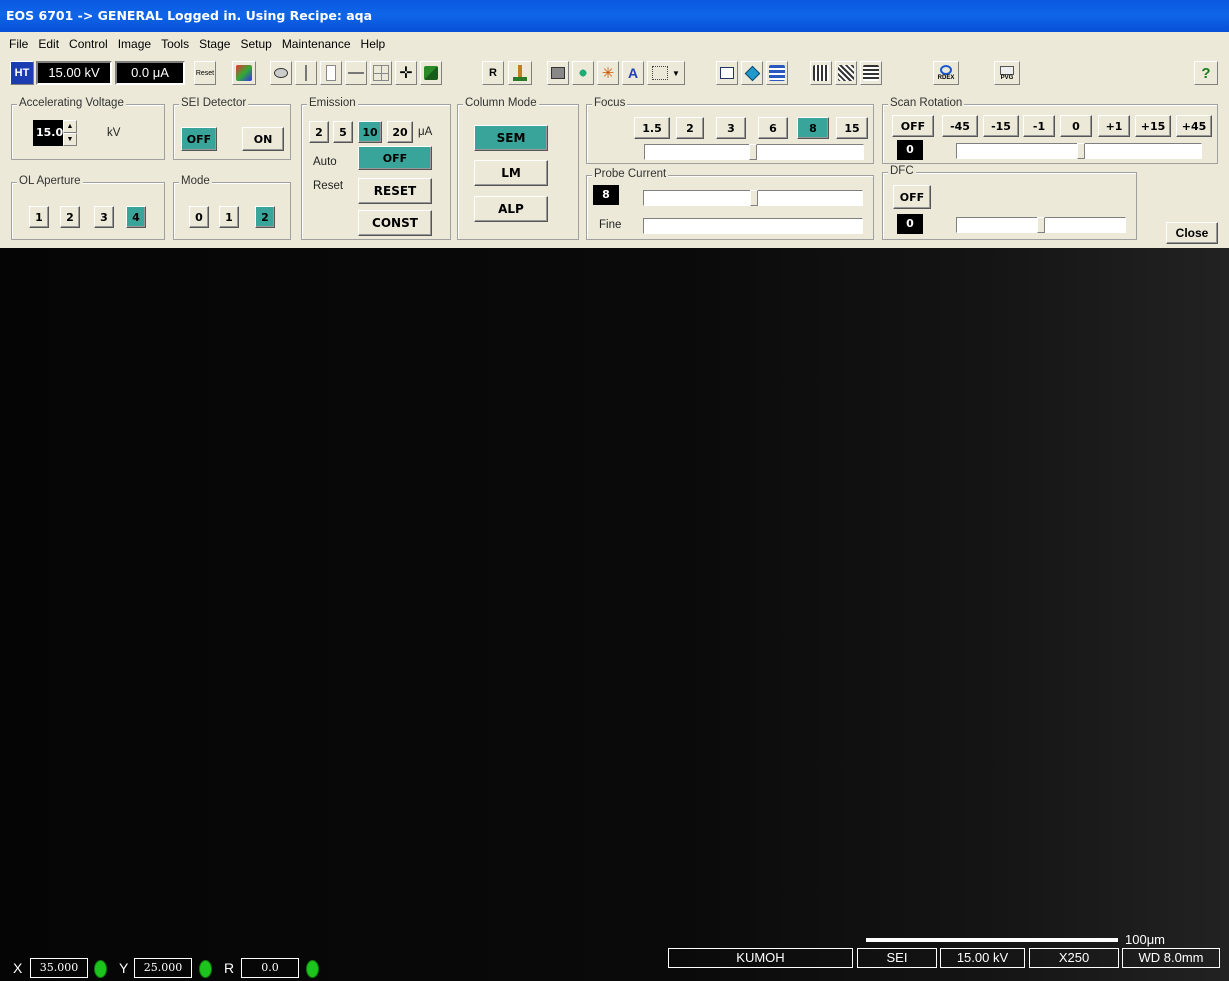 Image resolution: width=1229 pixels, height=981 pixels. I want to click on y-status-led, so click(205, 969).